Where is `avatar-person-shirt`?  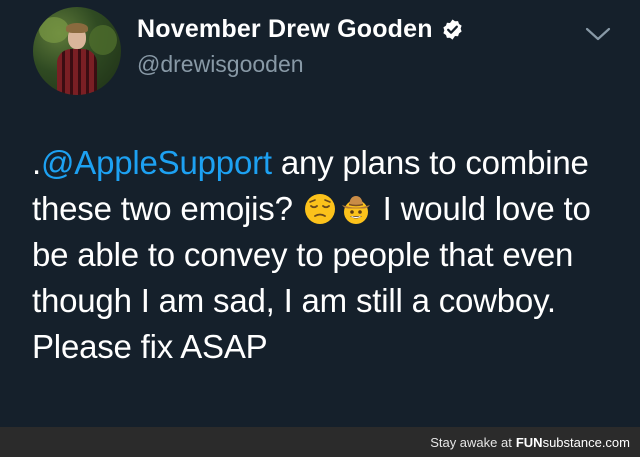
avatar-person-shirt is located at coordinates (77, 72).